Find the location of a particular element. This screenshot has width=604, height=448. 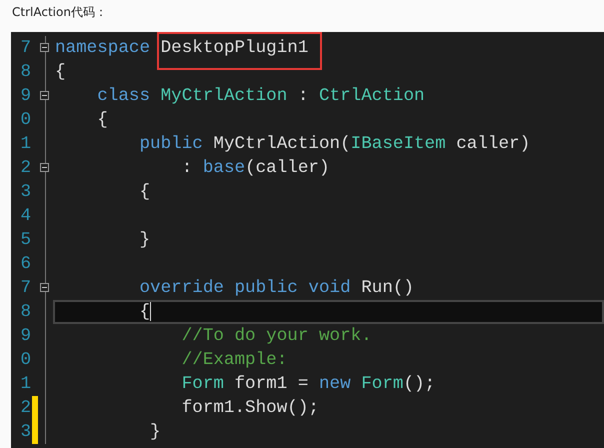

code-token: DesktopPlugin1 is located at coordinates (234, 48).